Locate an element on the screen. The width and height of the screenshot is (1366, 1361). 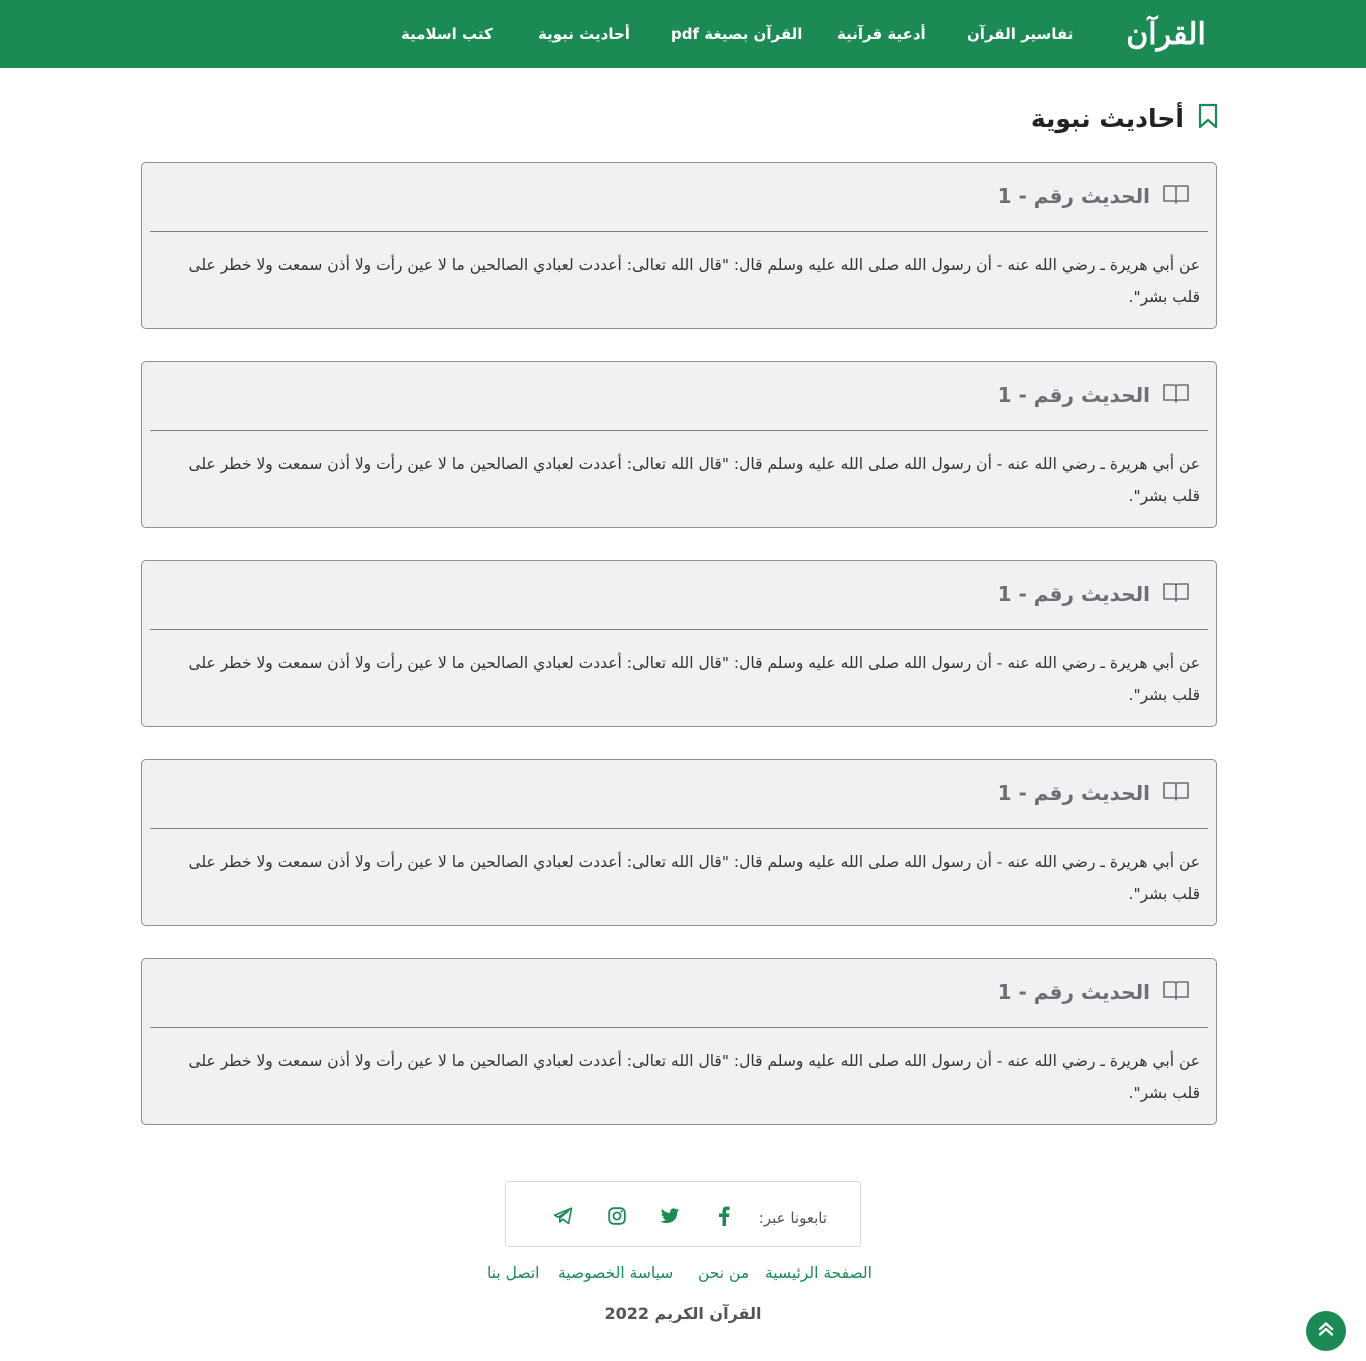
bookmark-icon is located at coordinates (1208, 118).